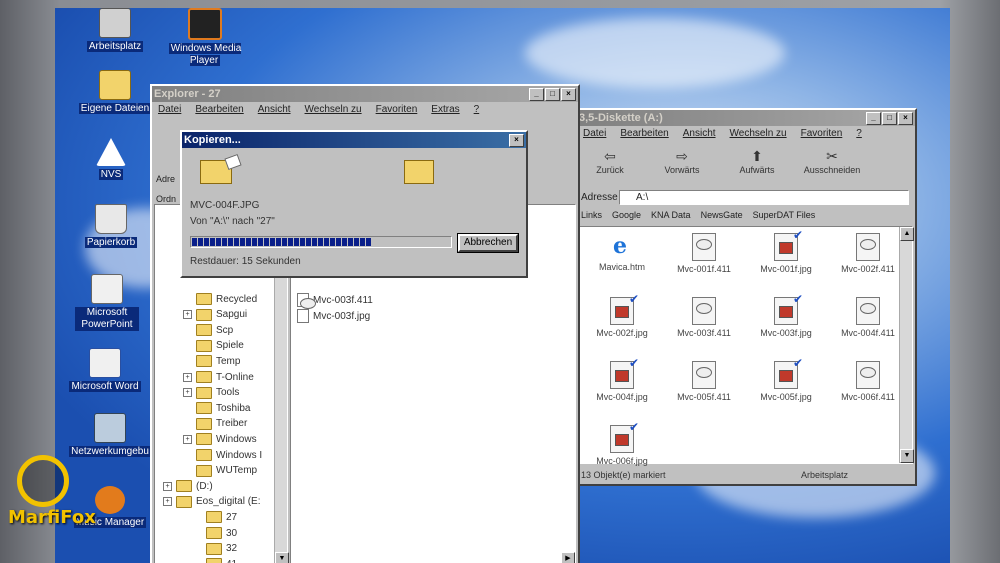  Describe the element at coordinates (746, 118) in the screenshot. I see `floppy-titlebar: 3,5-Diskette (A:) _ □ ×` at that location.